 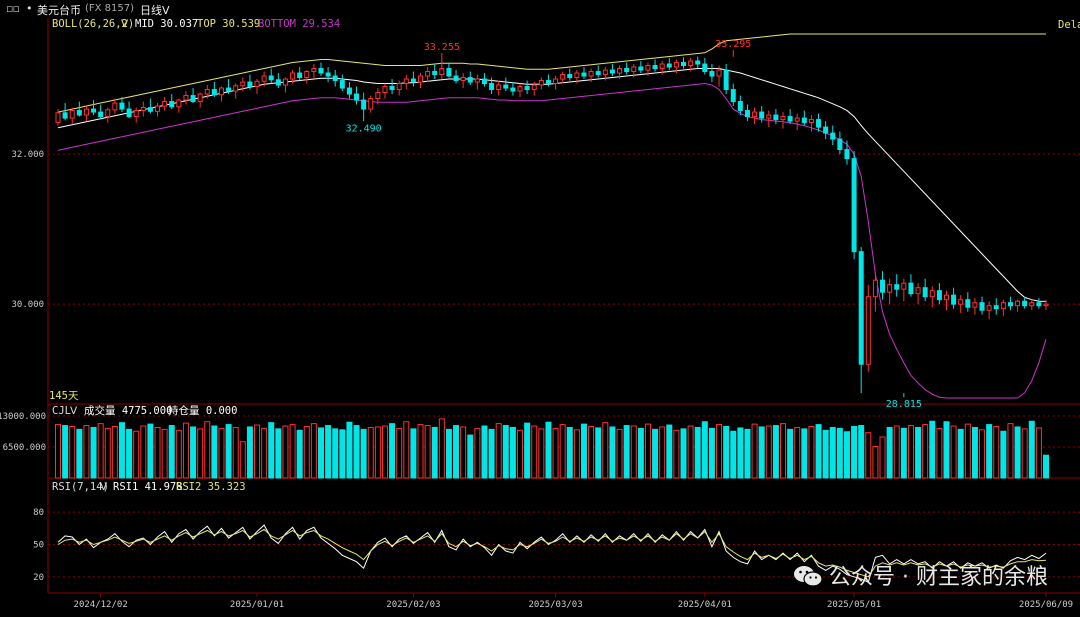 What do you see at coordinates (854, 605) in the screenshot?
I see `x-tick-label: 2025/05/01` at bounding box center [854, 605].